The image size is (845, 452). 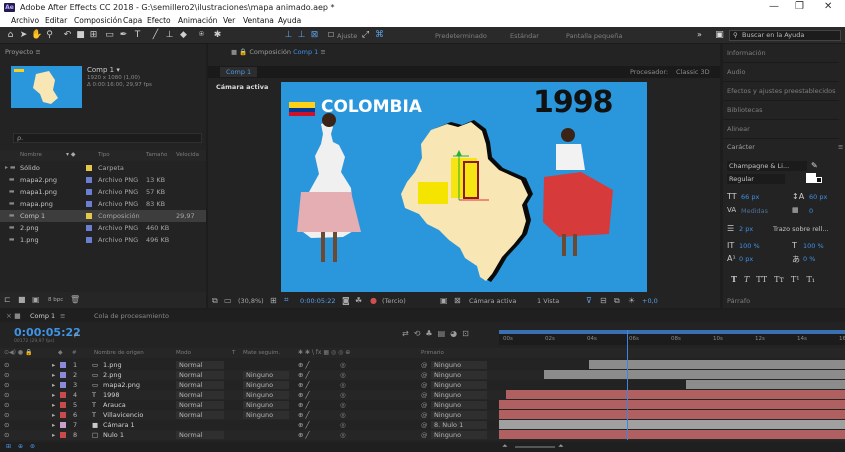 What do you see at coordinates (811, 211) in the screenshot?
I see `tracking-value: 0` at bounding box center [811, 211].